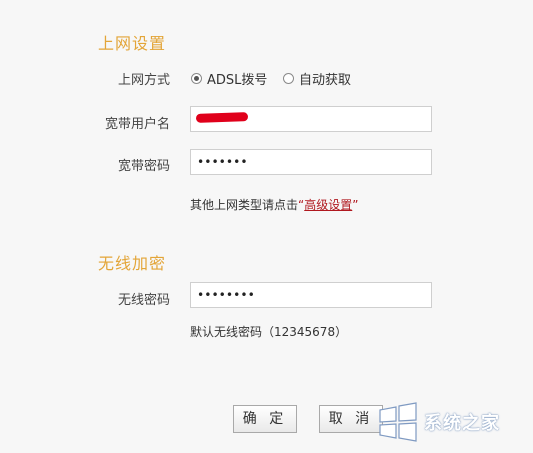 The width and height of the screenshot is (533, 453). Describe the element at coordinates (237, 80) in the screenshot. I see `radio-adsl-label: ADSL拨号` at that location.